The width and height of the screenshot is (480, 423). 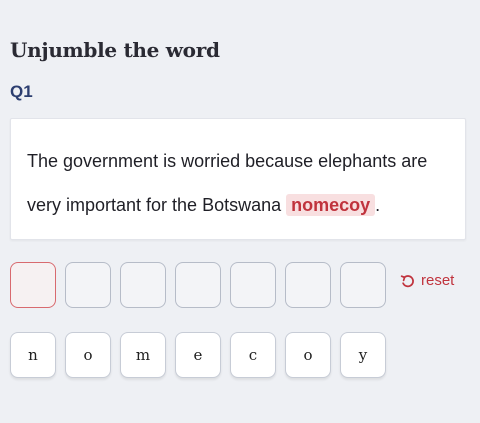 I want to click on letter-tile: y, so click(x=363, y=355).